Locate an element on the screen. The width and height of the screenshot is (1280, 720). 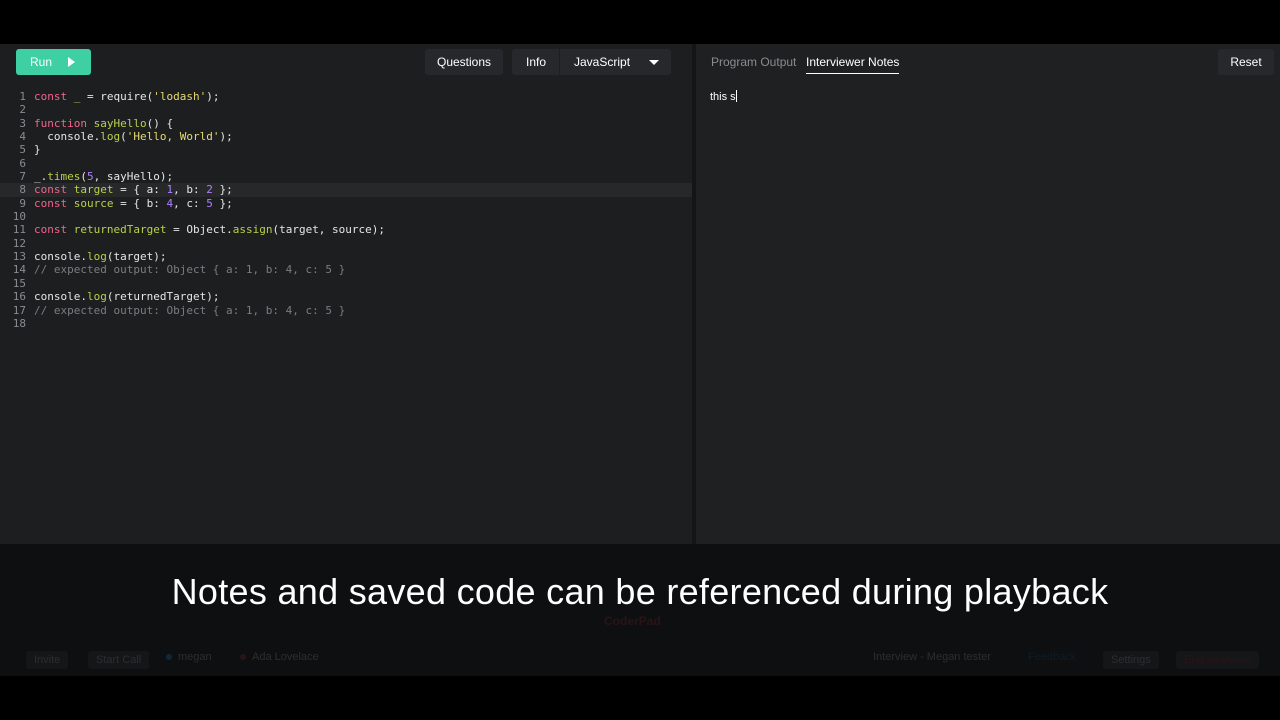
line-content: console.log(returnedTarget); is located at coordinates (126, 296).